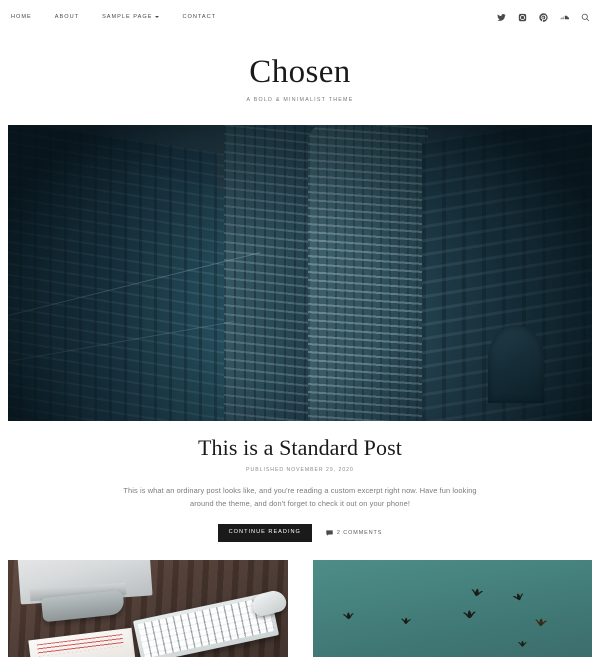  What do you see at coordinates (67, 17) in the screenshot?
I see `nav-item-label: ABOUT` at bounding box center [67, 17].